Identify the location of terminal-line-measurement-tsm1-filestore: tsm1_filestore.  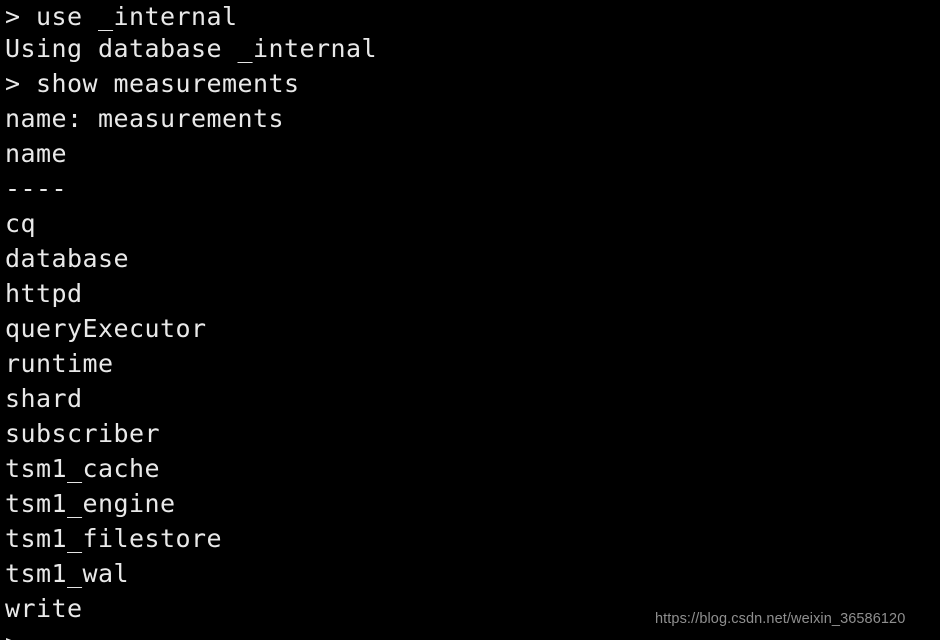
(114, 538).